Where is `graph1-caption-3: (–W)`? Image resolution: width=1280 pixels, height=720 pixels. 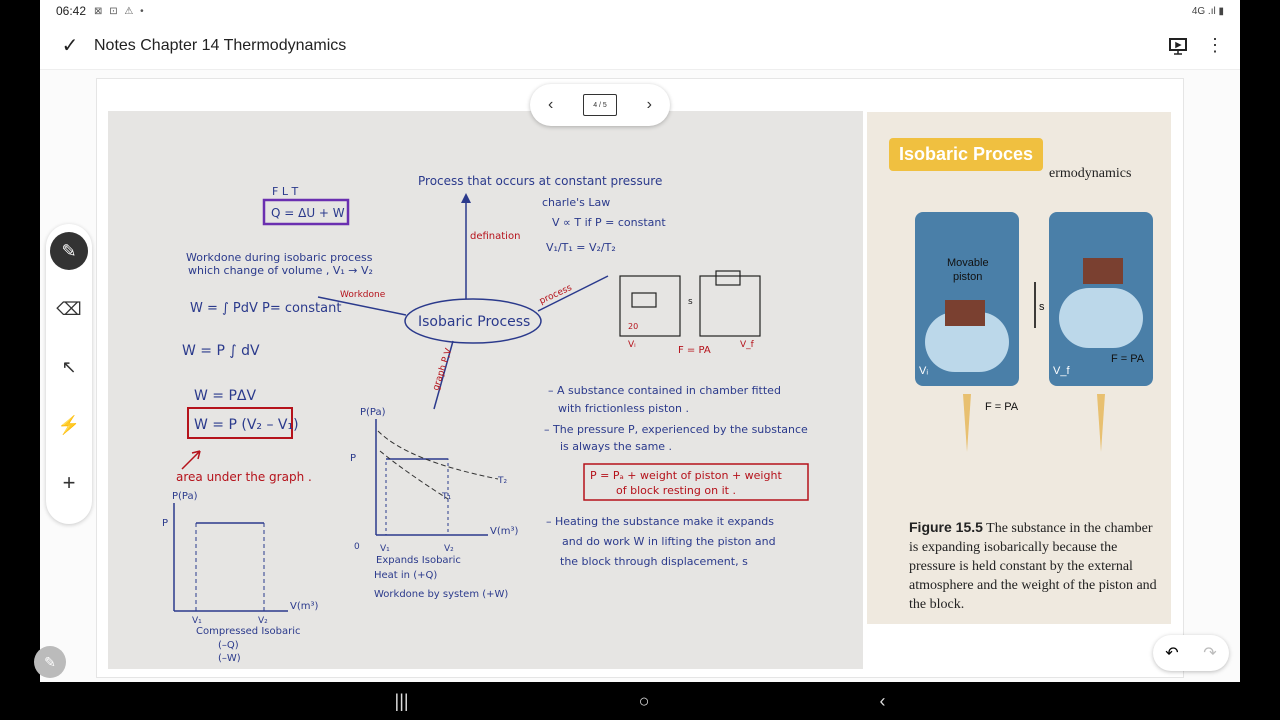
graph1-caption-3: (–W) is located at coordinates (229, 658).